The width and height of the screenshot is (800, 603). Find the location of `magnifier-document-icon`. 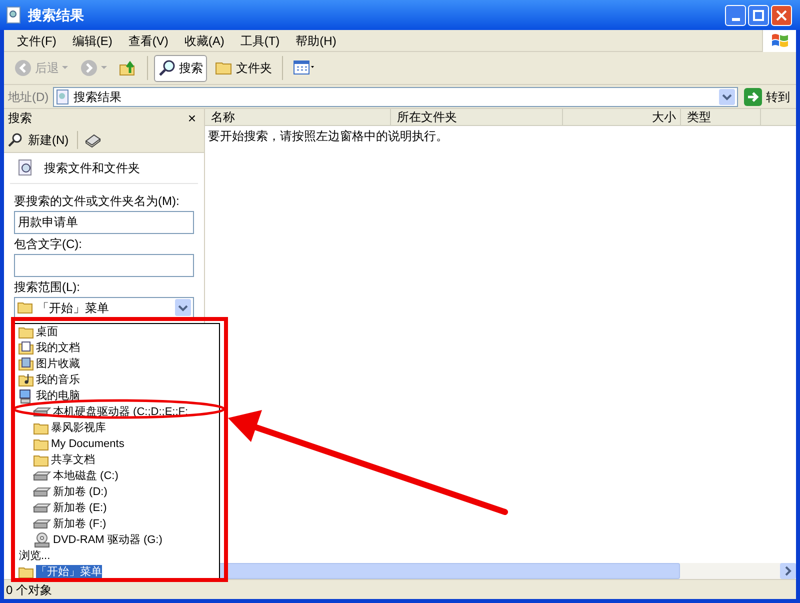

magnifier-document-icon is located at coordinates (26, 168).